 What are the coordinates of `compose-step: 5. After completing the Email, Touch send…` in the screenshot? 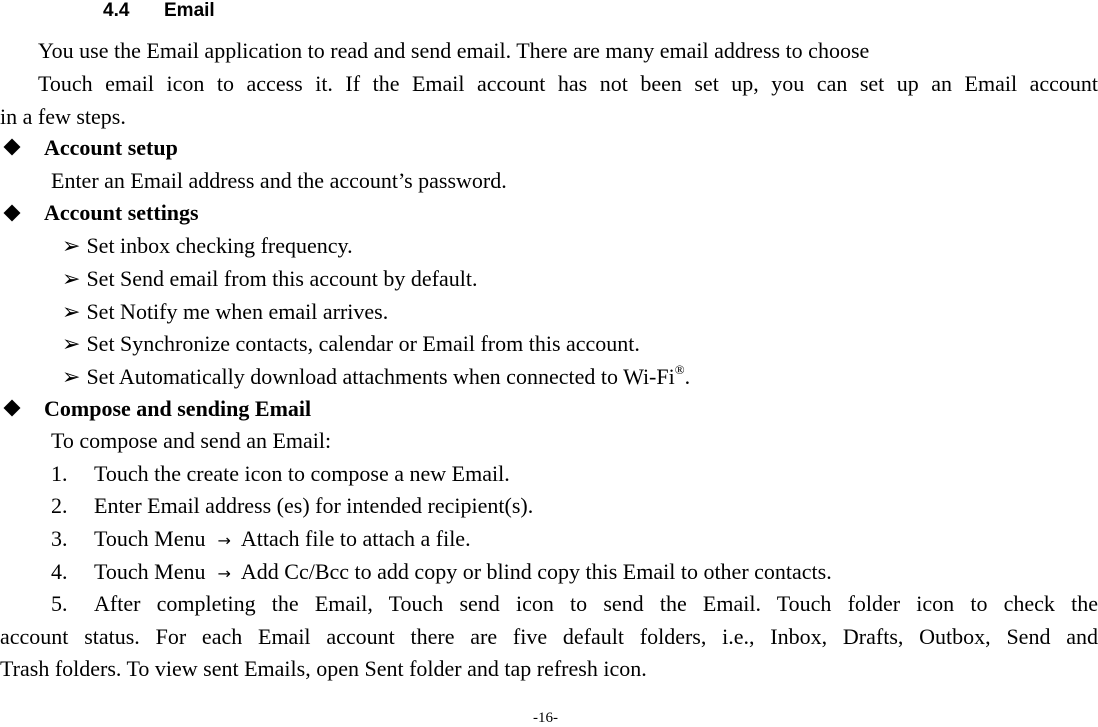 It's located at (549, 604).